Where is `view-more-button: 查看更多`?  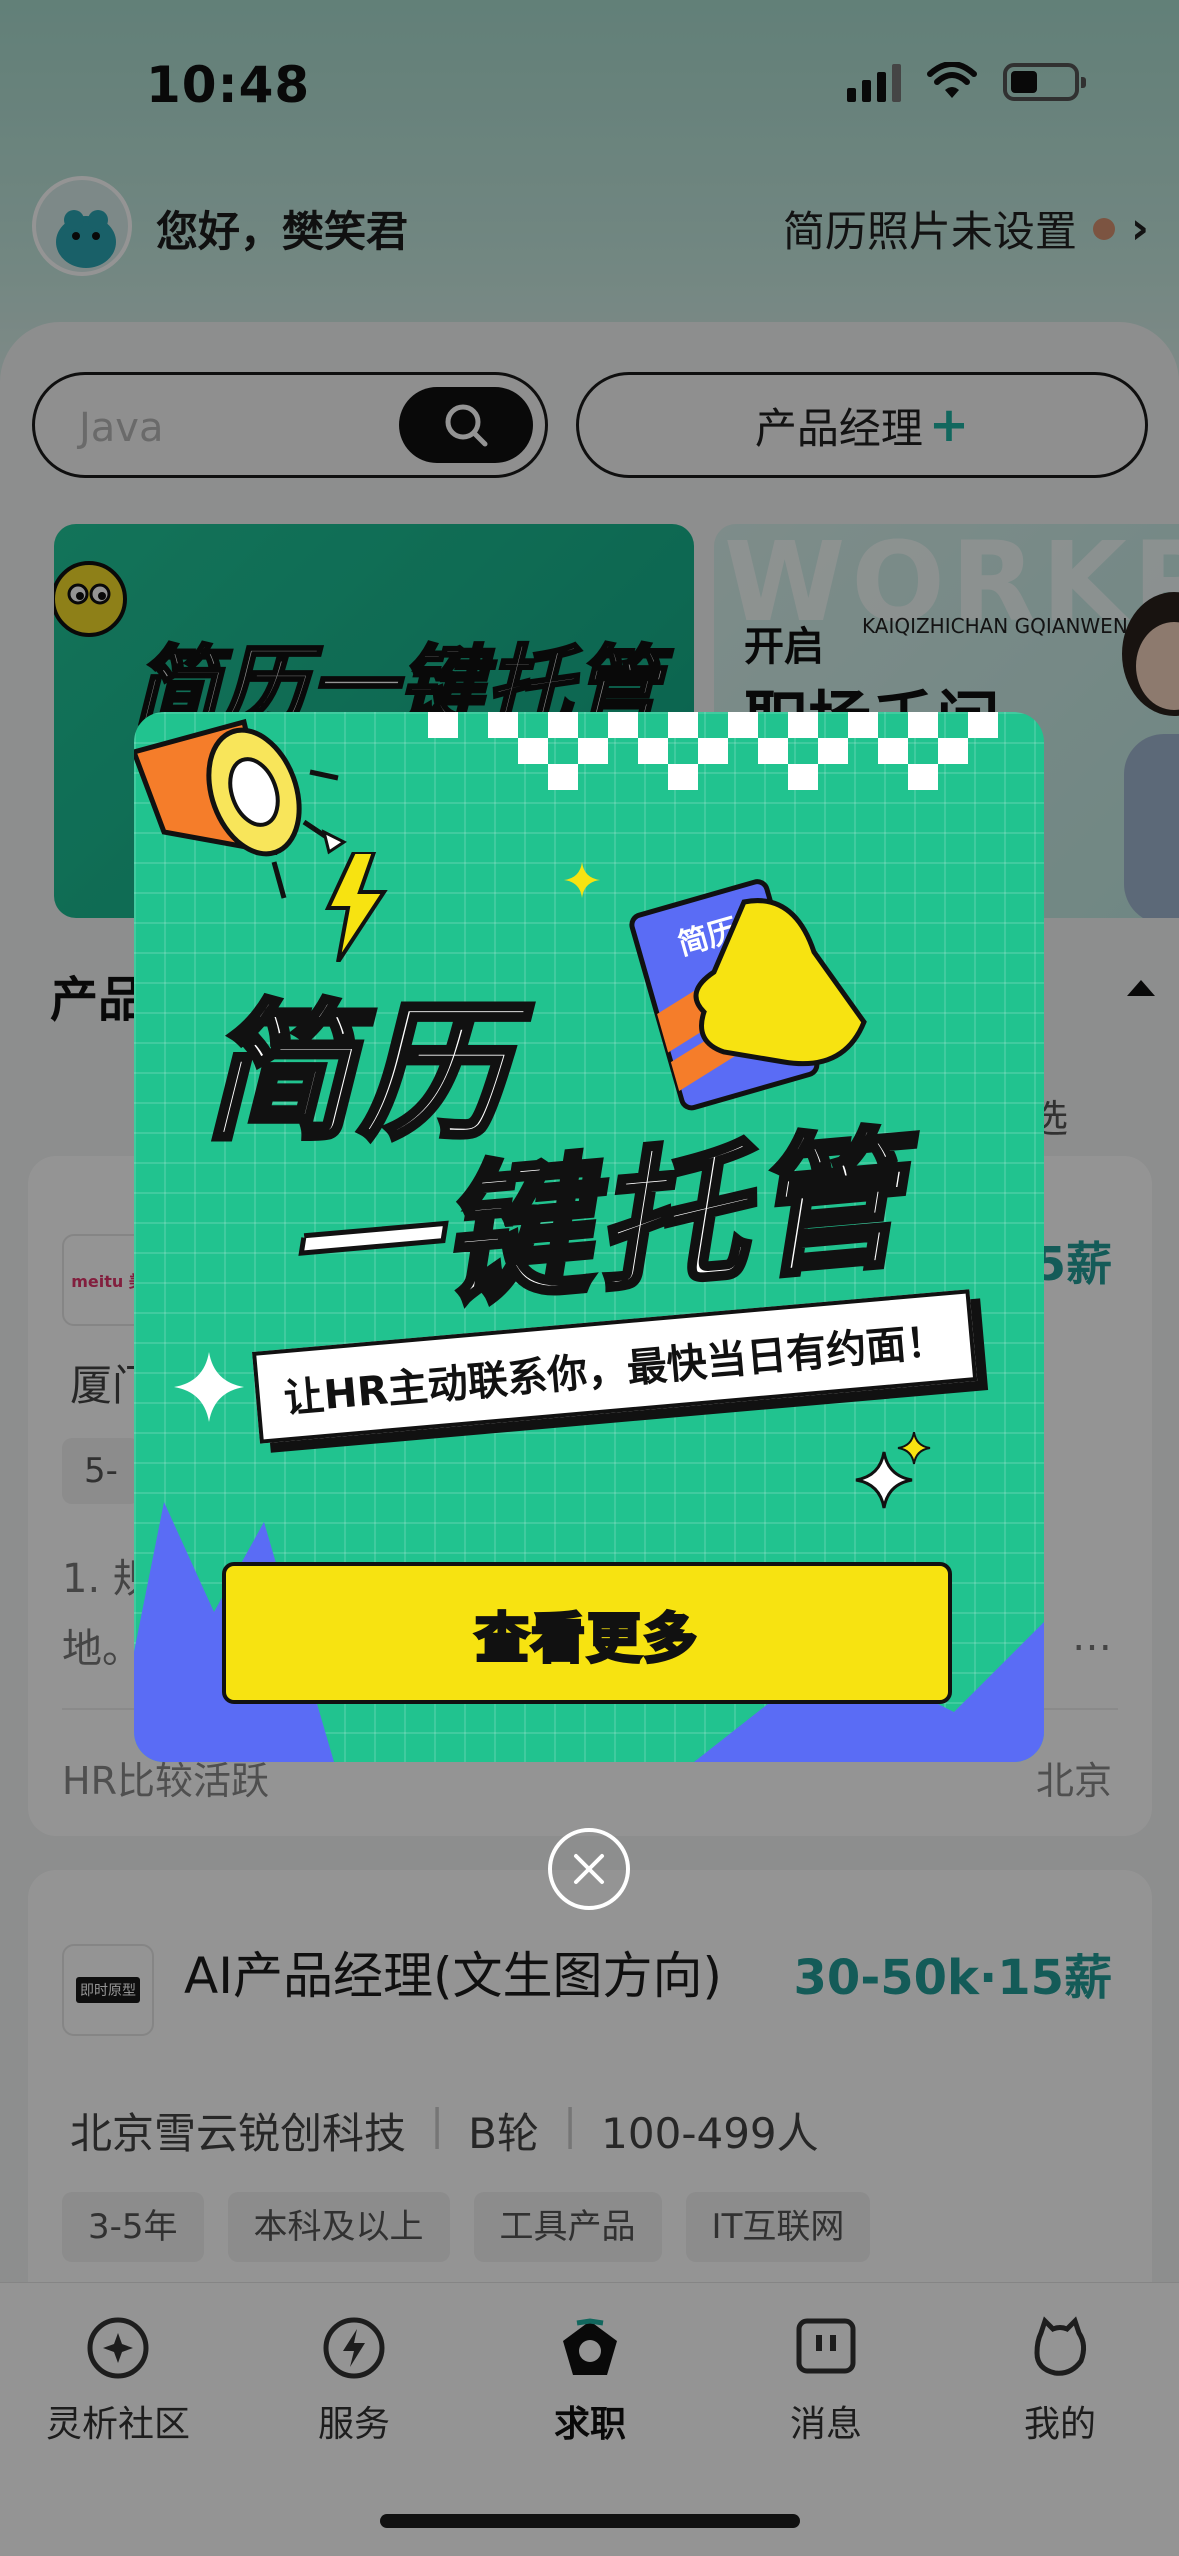
view-more-button: 查看更多 is located at coordinates (587, 1633).